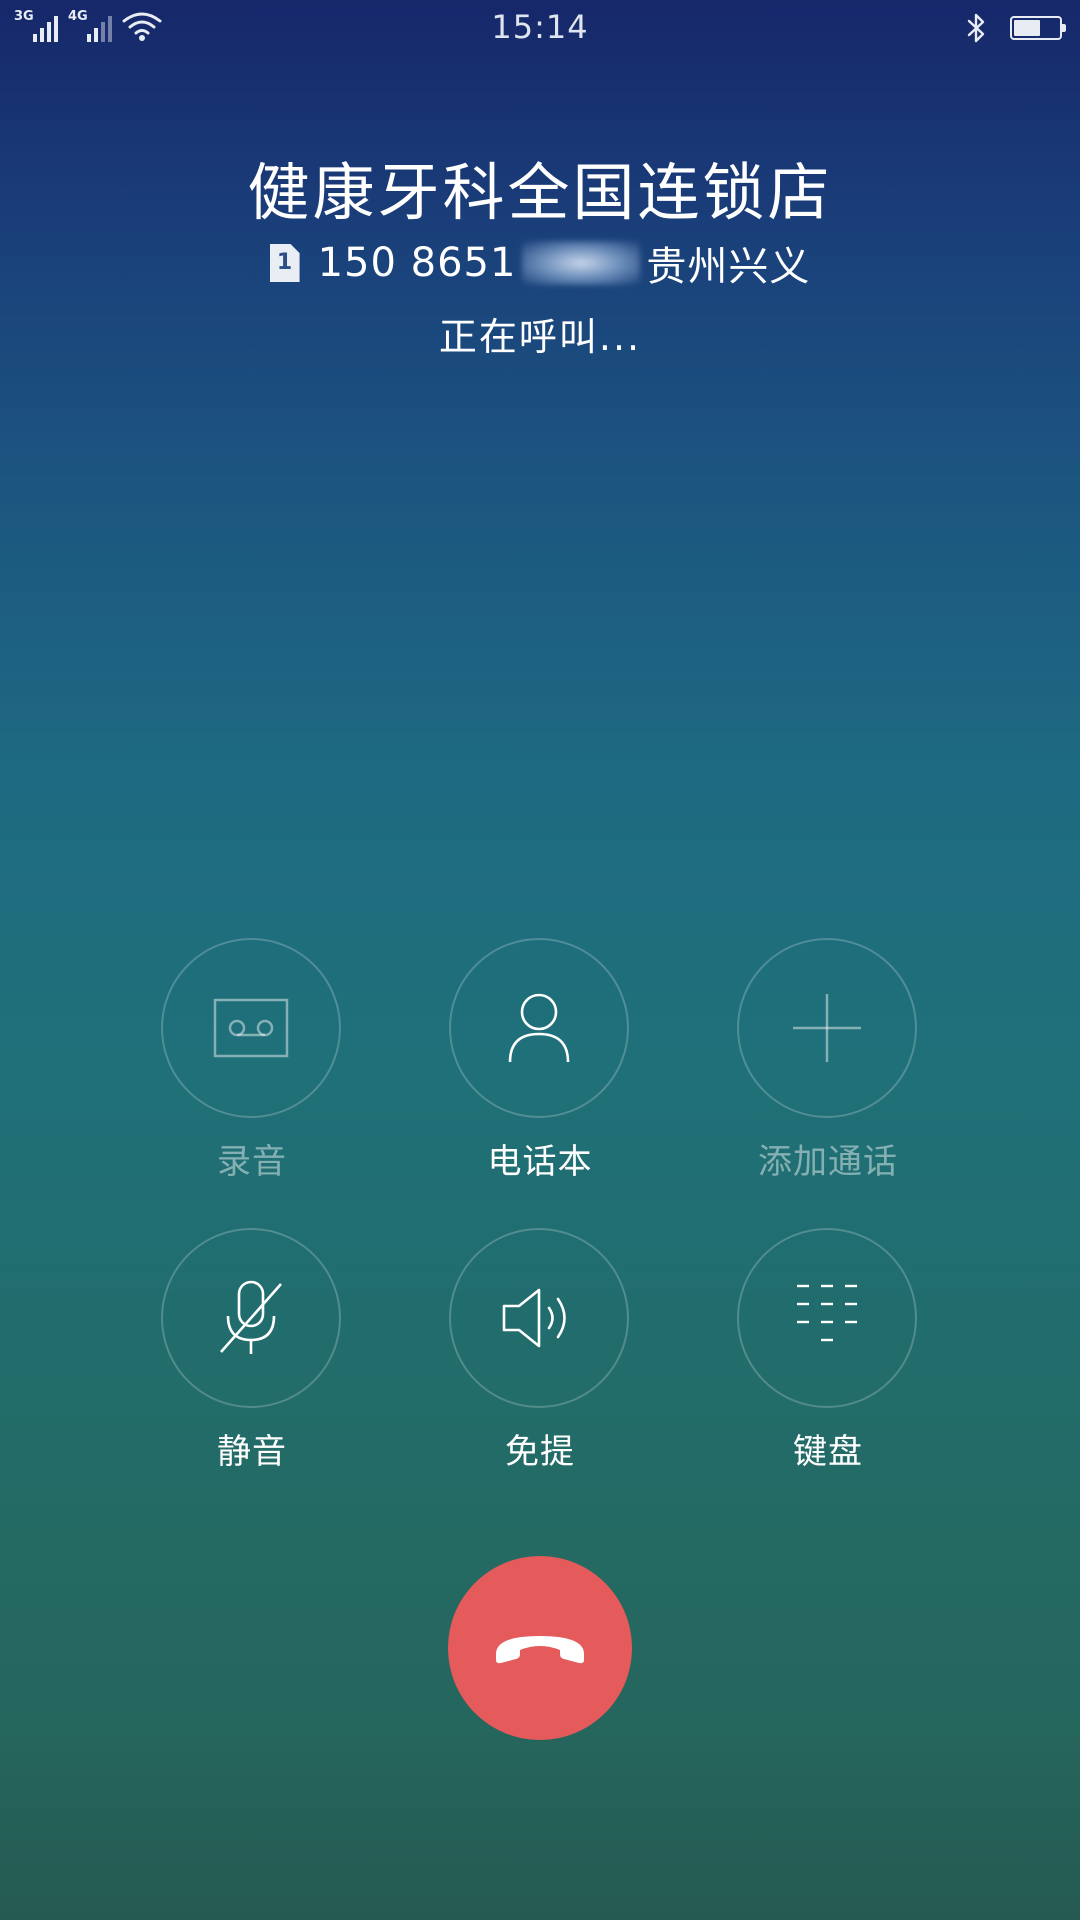 The height and width of the screenshot is (1920, 1080). What do you see at coordinates (976, 28) in the screenshot?
I see `bluetooth-icon` at bounding box center [976, 28].